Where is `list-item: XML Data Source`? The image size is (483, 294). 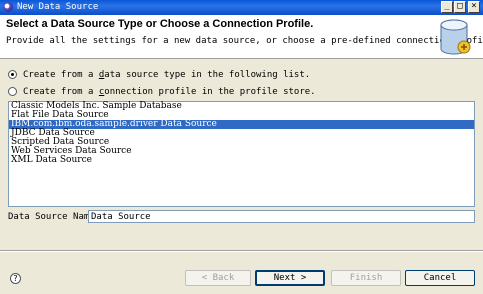
list-item: XML Data Source is located at coordinates (241, 160).